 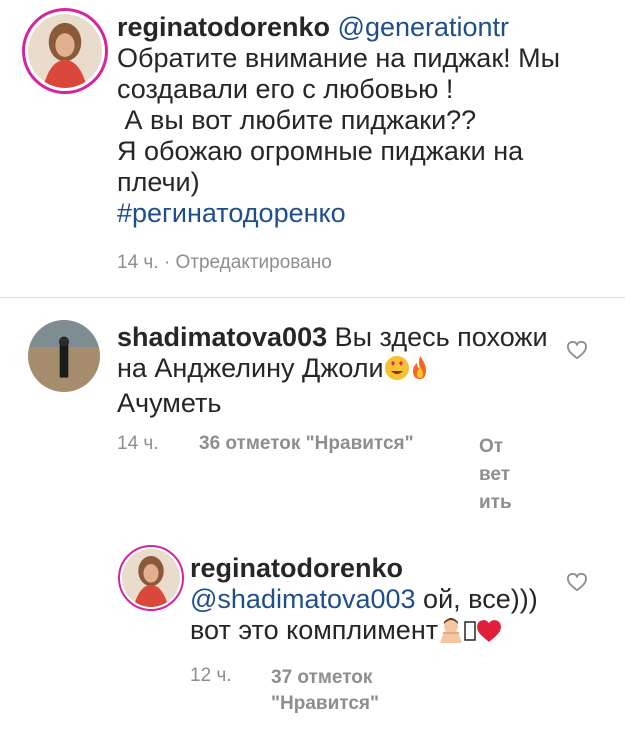 I want to click on likes-label-part: "Нравится", so click(x=325, y=703).